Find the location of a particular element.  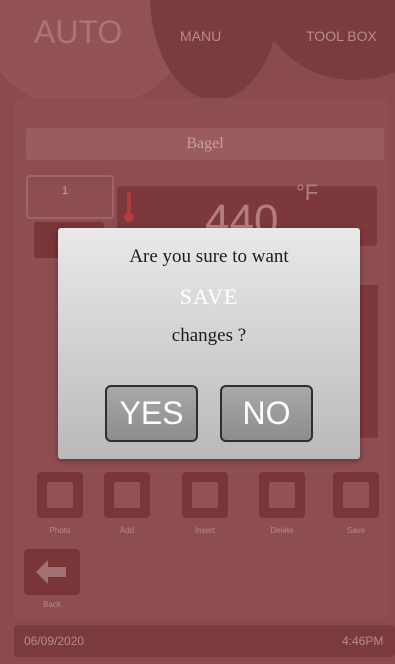

delete-label: Delete is located at coordinates (282, 530).